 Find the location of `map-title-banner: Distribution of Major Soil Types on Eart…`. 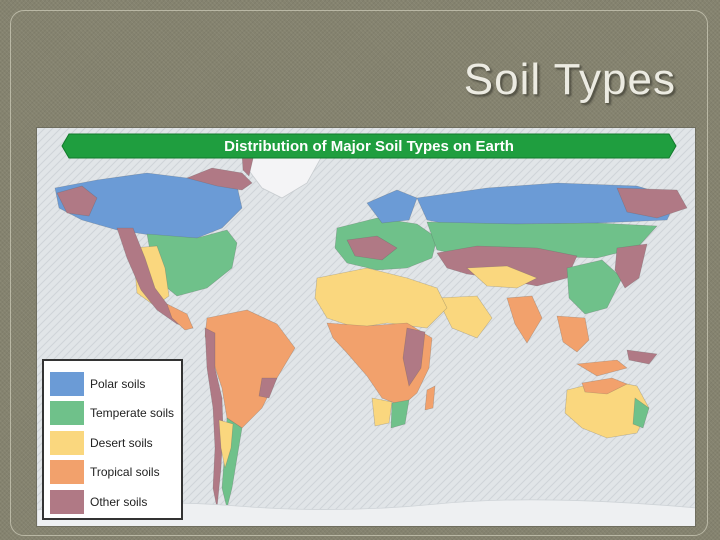

map-title-banner: Distribution of Major Soil Types on Eart… is located at coordinates (369, 146).